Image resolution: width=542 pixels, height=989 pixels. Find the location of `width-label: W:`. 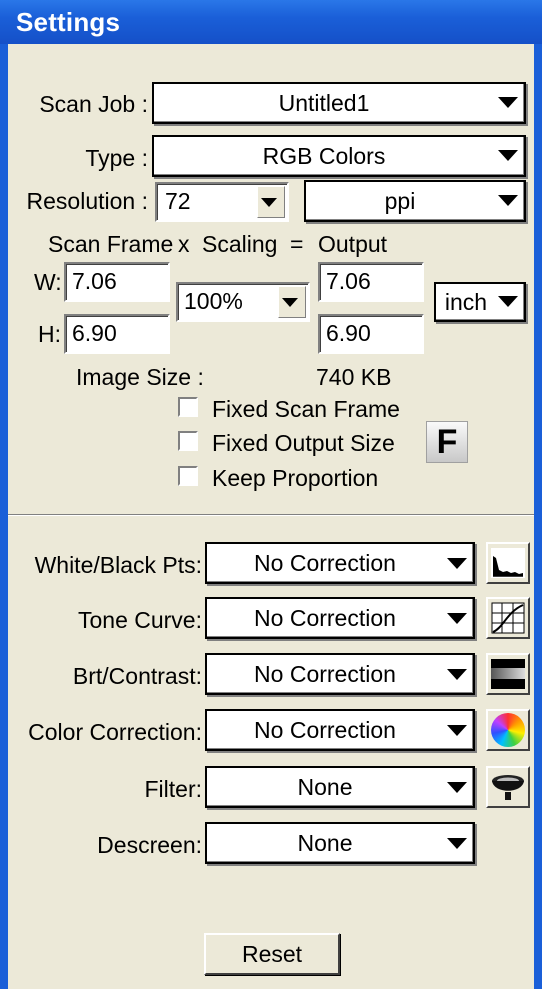

width-label: W: is located at coordinates (48, 282).